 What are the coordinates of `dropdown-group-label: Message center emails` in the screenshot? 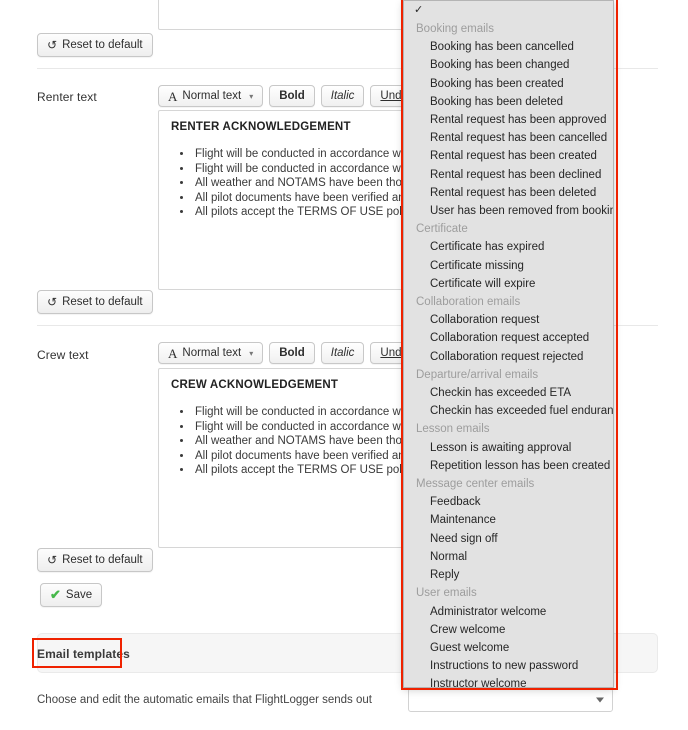 It's located at (475, 484).